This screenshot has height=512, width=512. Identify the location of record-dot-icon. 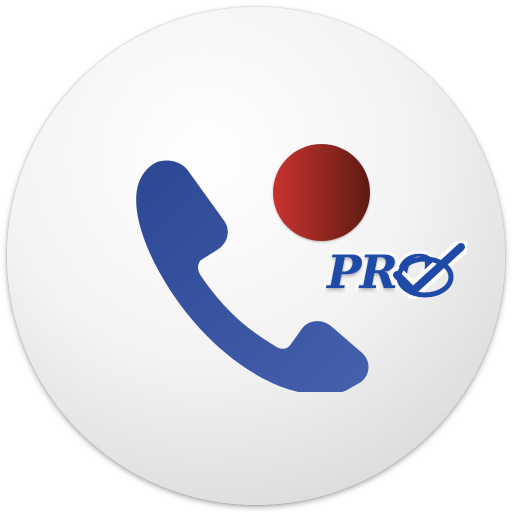
(321, 192).